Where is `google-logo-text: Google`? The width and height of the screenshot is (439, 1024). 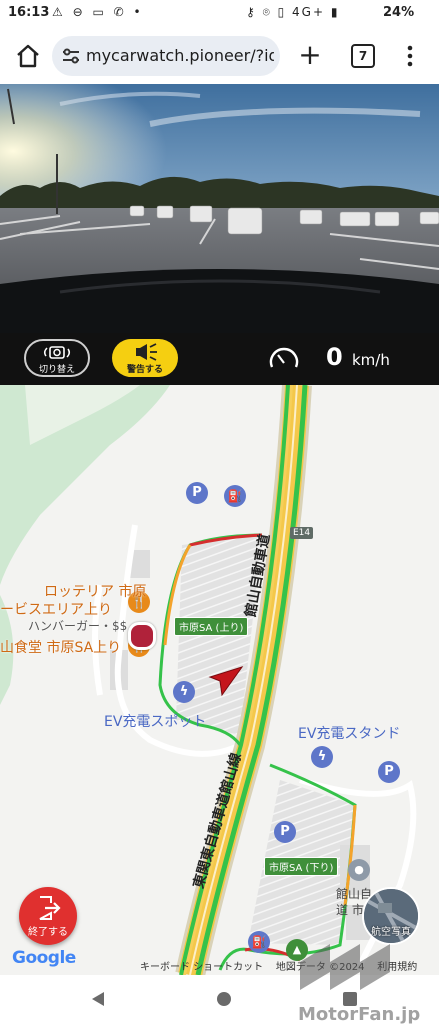 google-logo-text: Google is located at coordinates (44, 958).